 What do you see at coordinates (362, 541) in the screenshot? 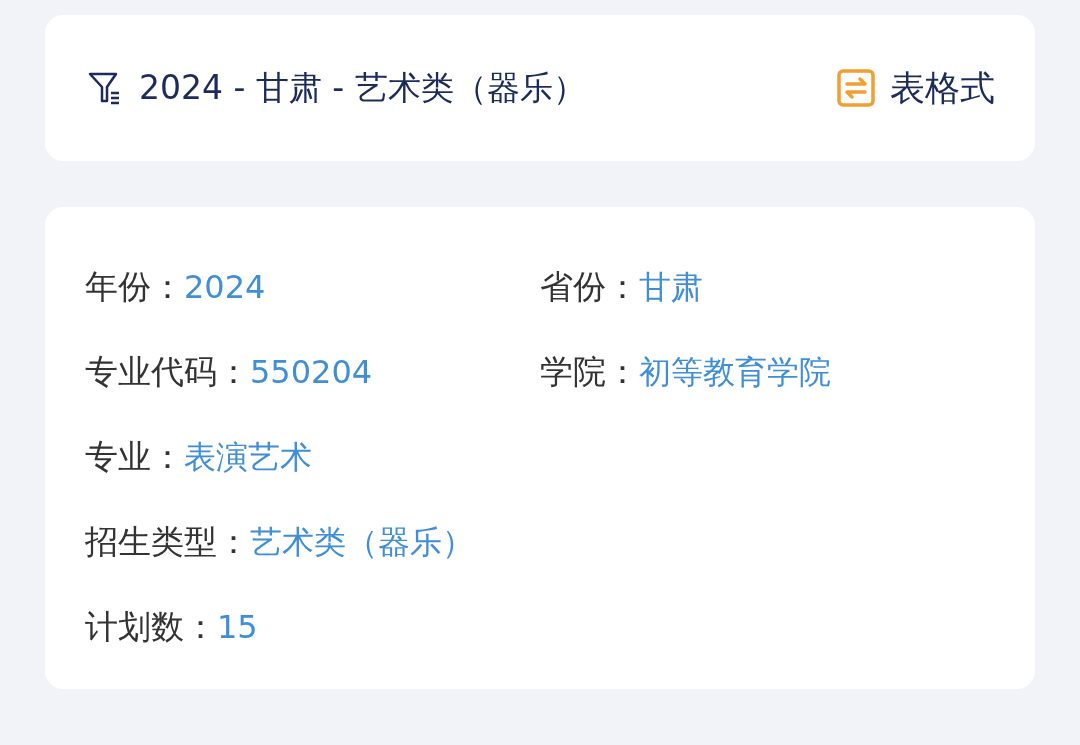
I see `field-value: 艺术类（器乐）` at bounding box center [362, 541].